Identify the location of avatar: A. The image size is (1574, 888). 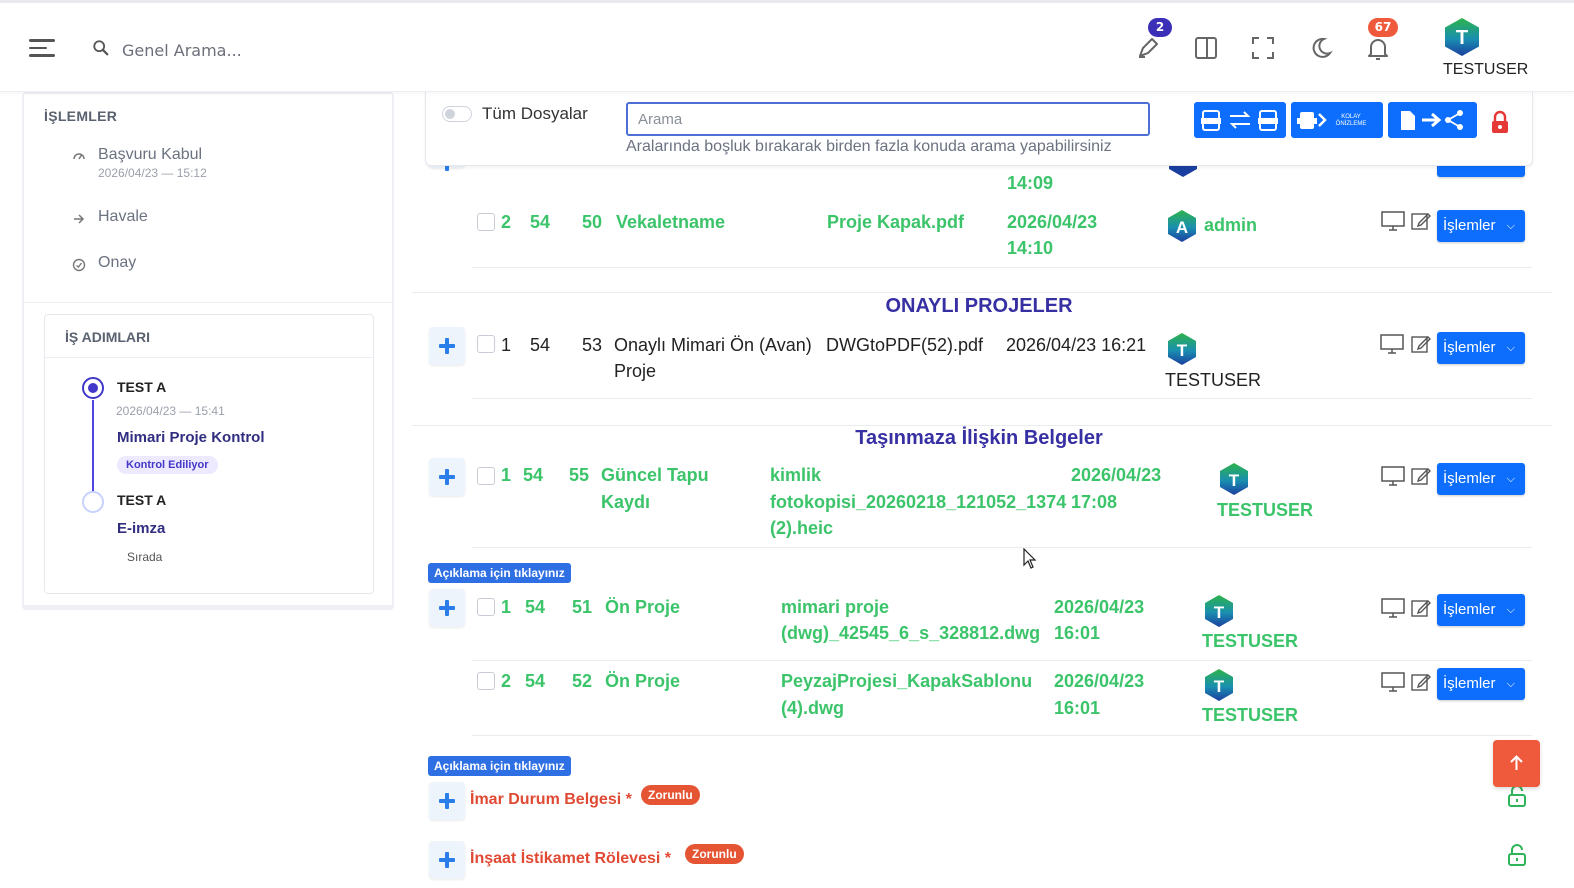
(1182, 226).